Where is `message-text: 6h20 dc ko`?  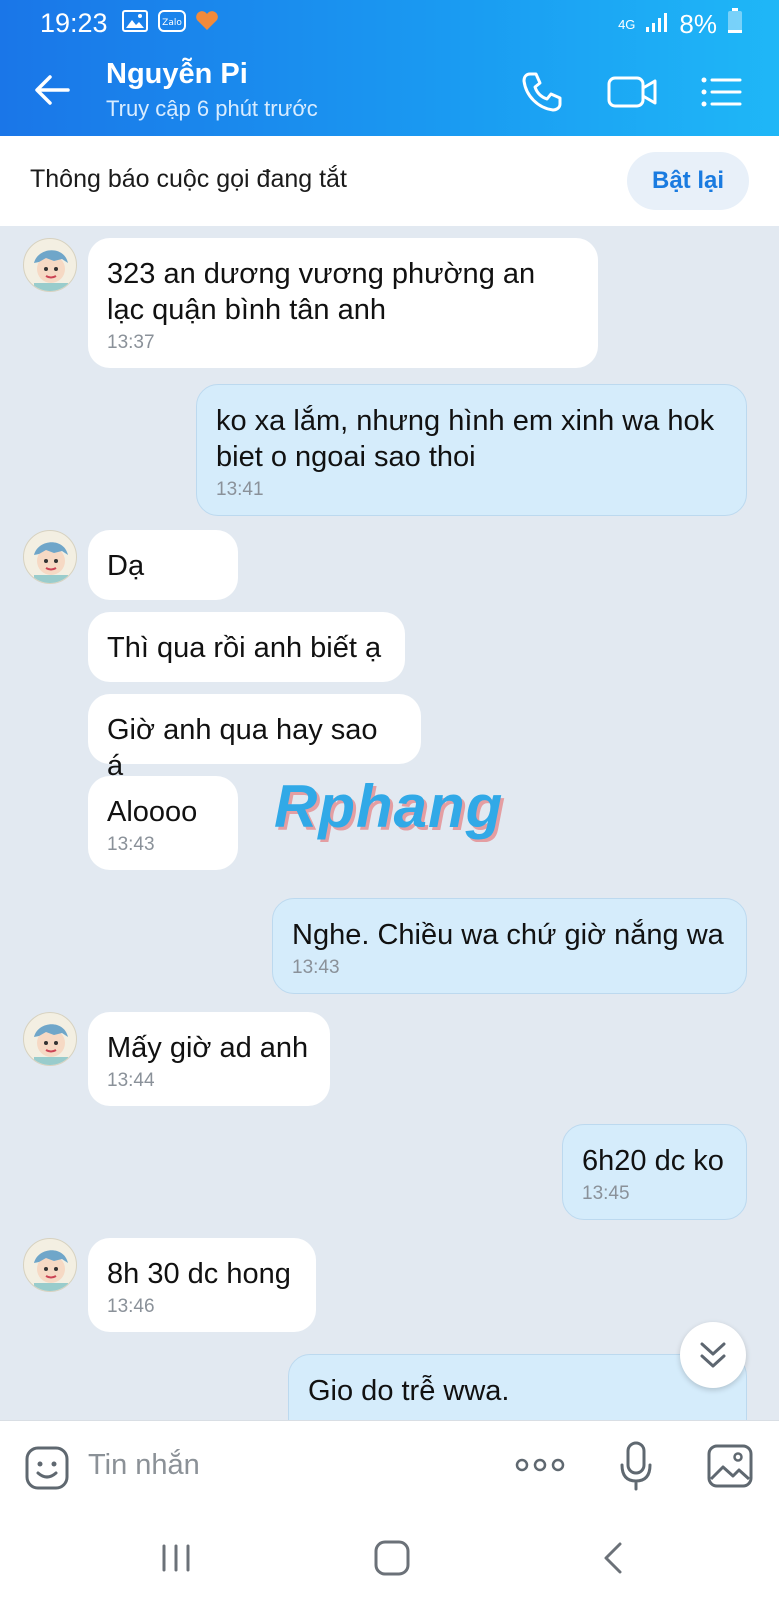 message-text: 6h20 dc ko is located at coordinates (653, 1161).